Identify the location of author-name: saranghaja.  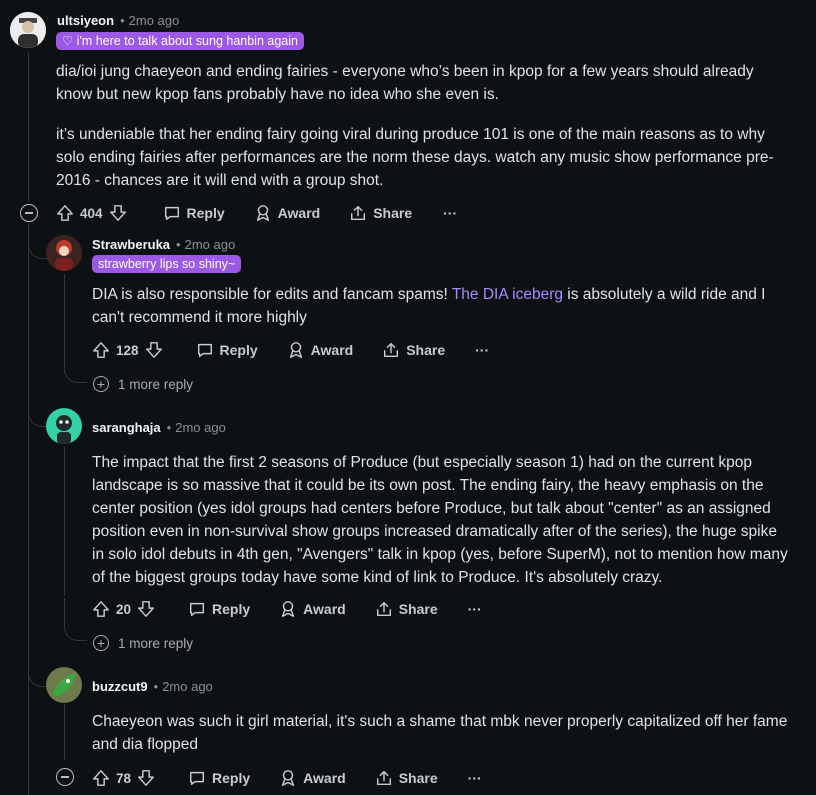
(126, 427).